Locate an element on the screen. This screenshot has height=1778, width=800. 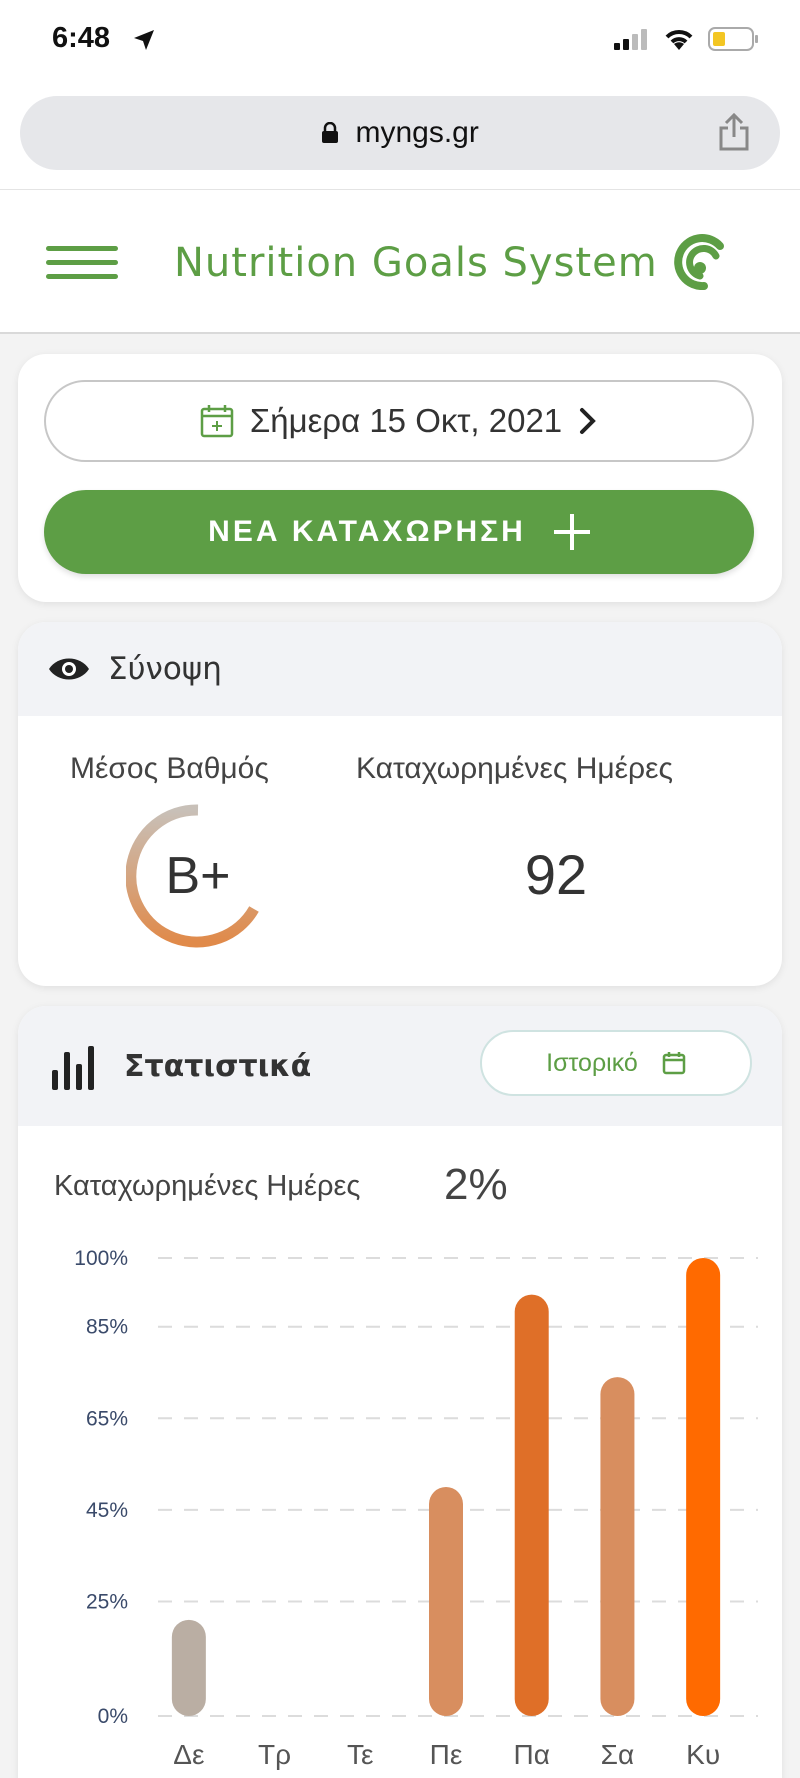
location-arrow-icon is located at coordinates (144, 42).